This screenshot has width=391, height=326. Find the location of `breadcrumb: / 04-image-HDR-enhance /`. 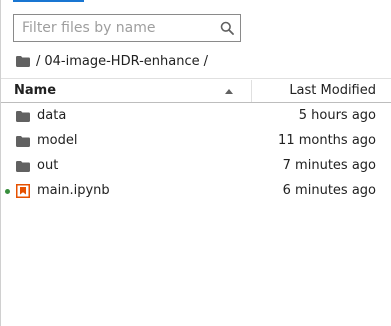

breadcrumb: / 04-image-HDR-enhance / is located at coordinates (112, 61).